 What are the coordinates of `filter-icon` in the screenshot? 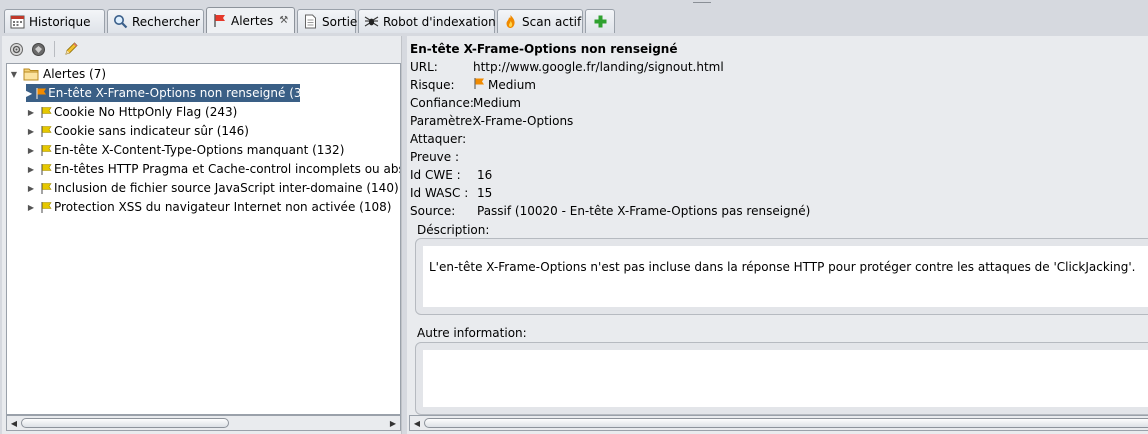 It's located at (16, 49).